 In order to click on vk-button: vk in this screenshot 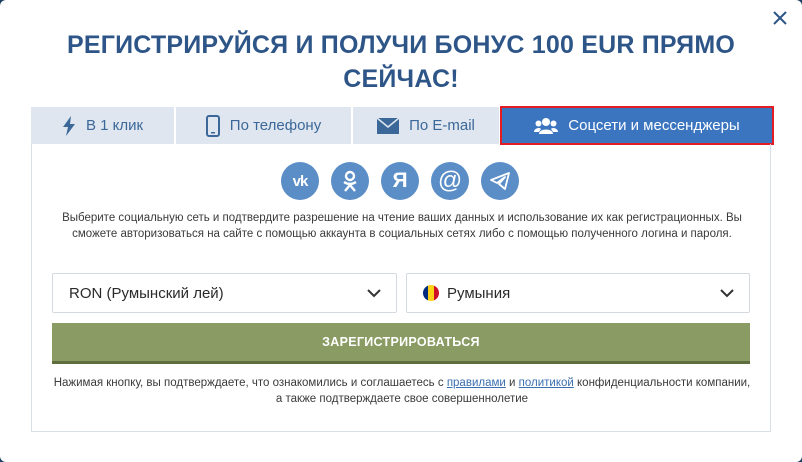, I will do `click(300, 181)`.